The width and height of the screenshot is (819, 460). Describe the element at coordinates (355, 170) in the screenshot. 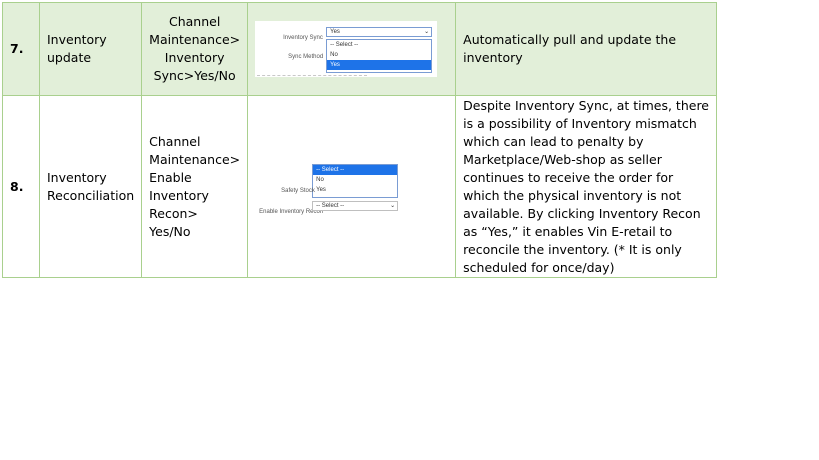

I see `dropdown-option-highlighted: -- Select --` at that location.